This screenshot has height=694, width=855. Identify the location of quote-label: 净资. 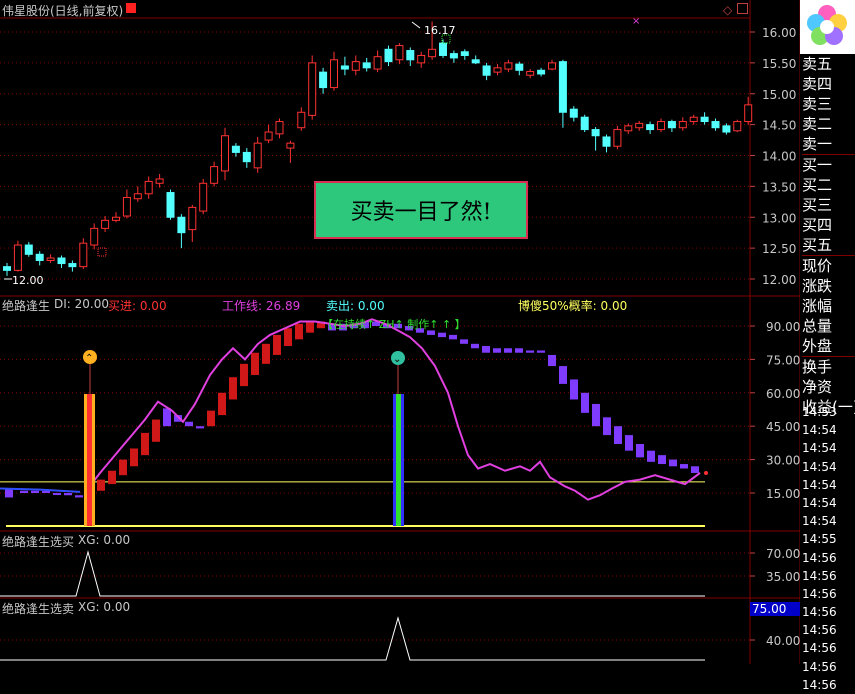
(828, 387).